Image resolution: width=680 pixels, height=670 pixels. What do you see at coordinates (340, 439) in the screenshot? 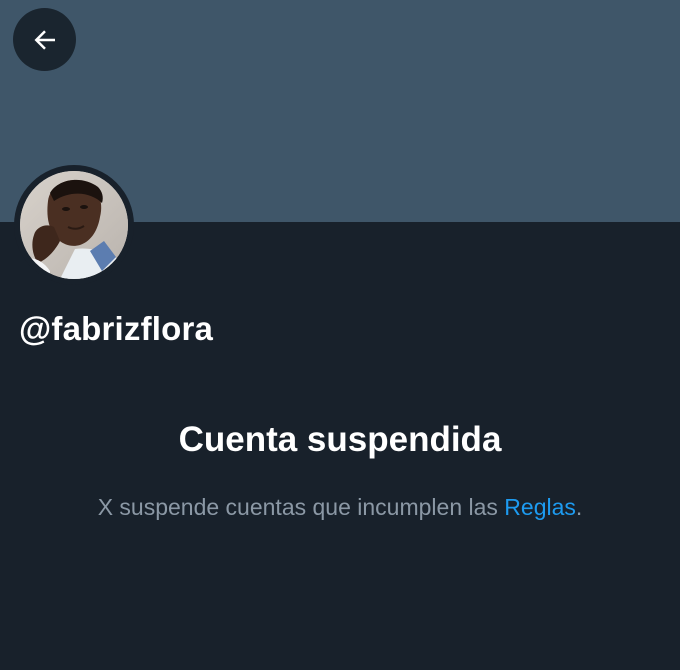
I see `suspended-title: Cuenta suspendida` at bounding box center [340, 439].